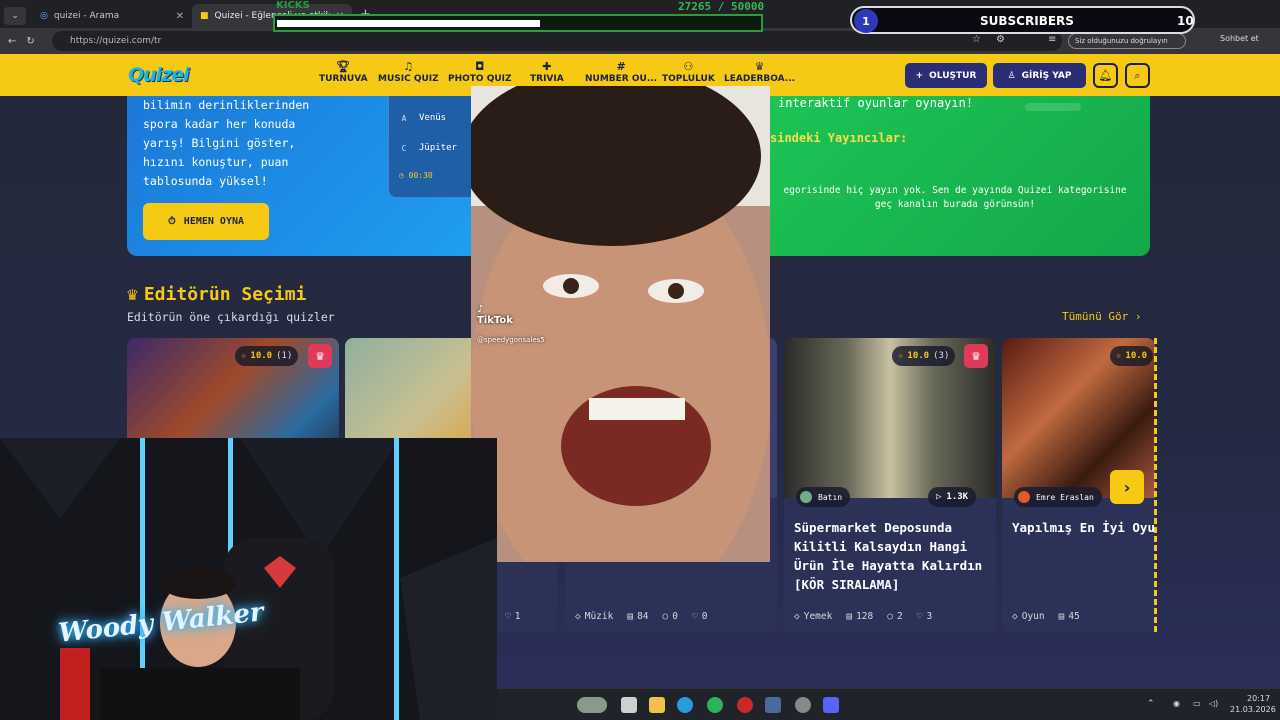 The height and width of the screenshot is (720, 1280). I want to click on author-badge: Emre Eraslan, so click(1058, 497).